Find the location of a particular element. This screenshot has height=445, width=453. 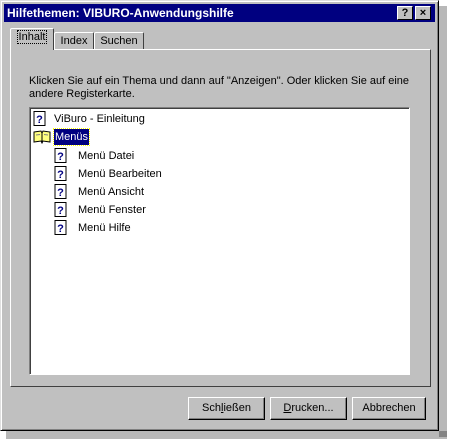

tree-item-label: Menü Ansicht is located at coordinates (111, 192).